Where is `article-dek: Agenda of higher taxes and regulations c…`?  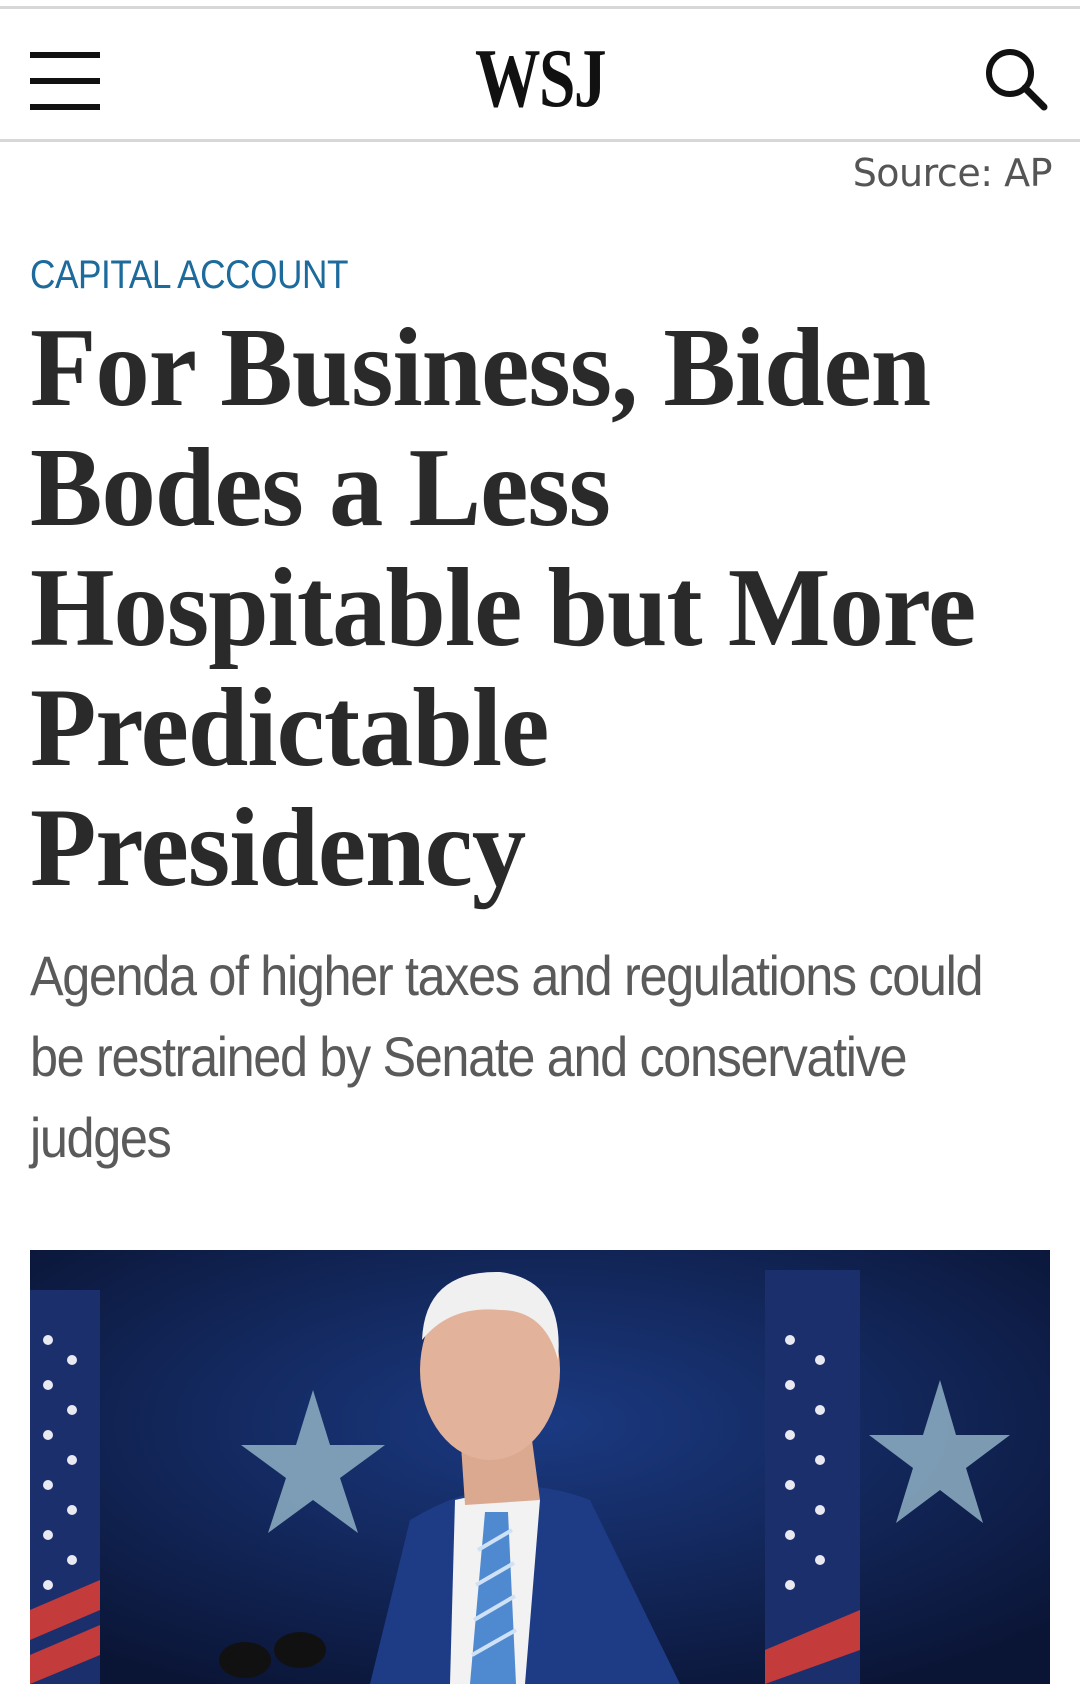 article-dek: Agenda of higher taxes and regulations c… is located at coordinates (506, 1056).